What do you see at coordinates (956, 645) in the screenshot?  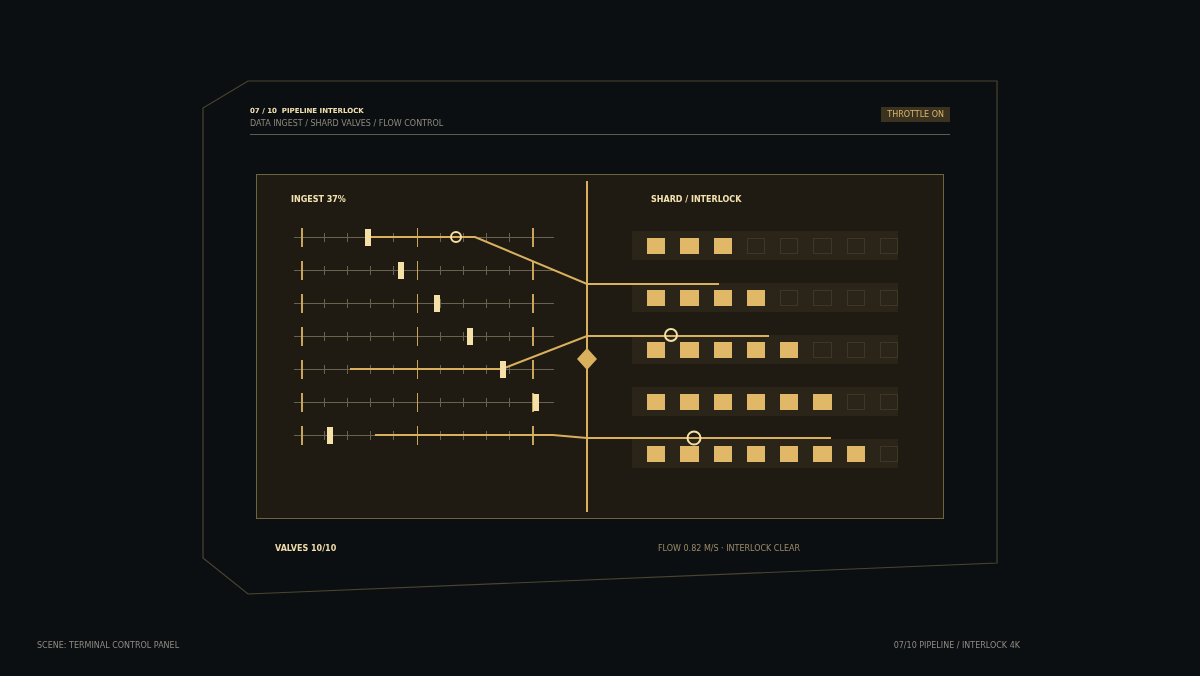 I see `slide-caption: 07/10 PIPELINE / INTERLOCK 4K` at bounding box center [956, 645].